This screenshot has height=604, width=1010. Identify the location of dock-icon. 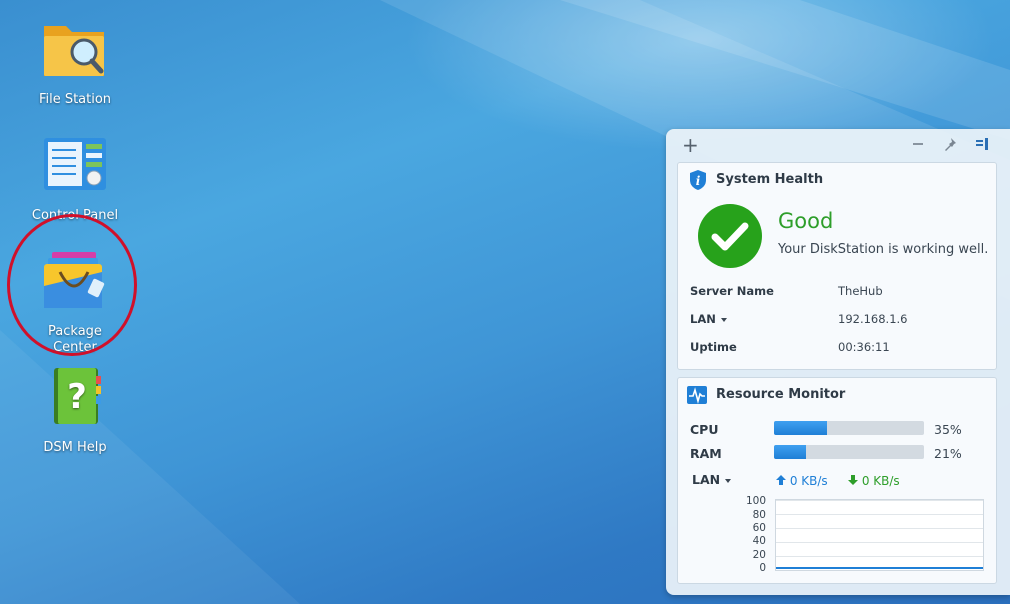
(982, 144).